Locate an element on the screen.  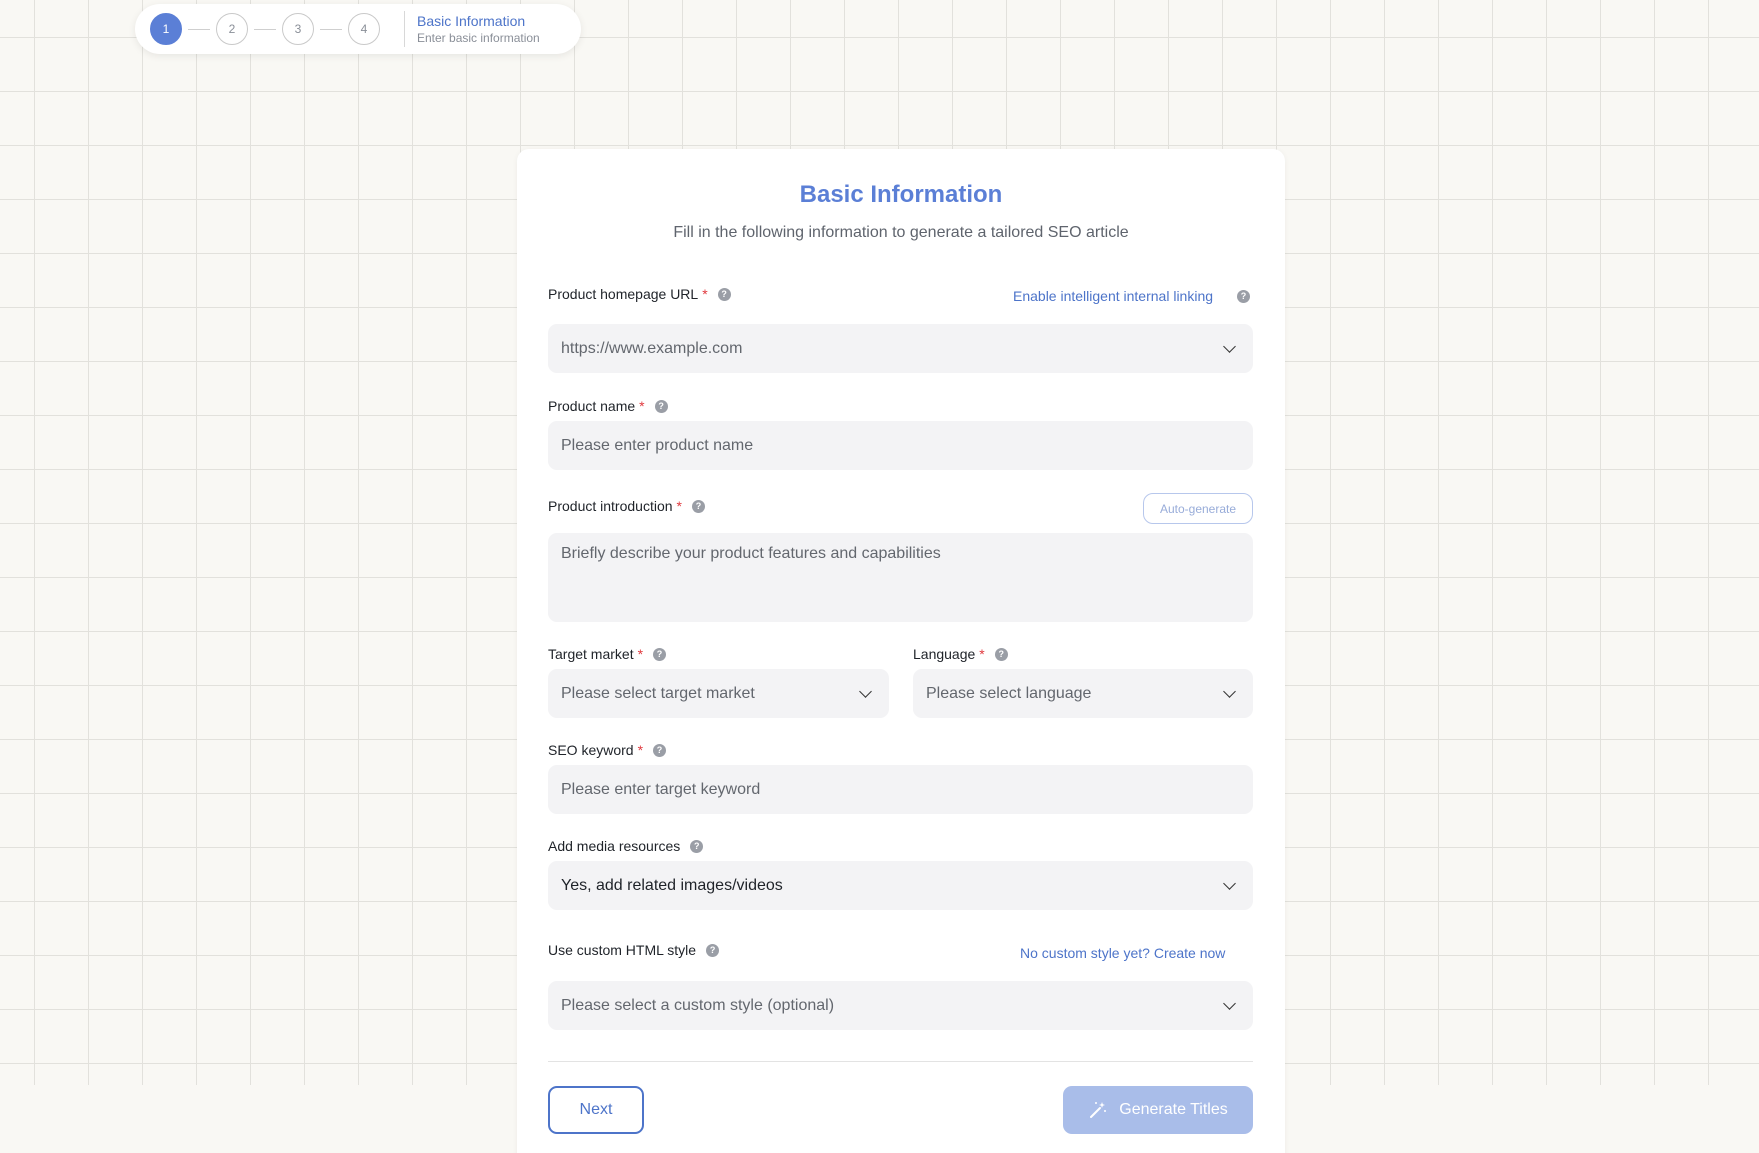
target-market-select: Please select target market is located at coordinates (718, 693).